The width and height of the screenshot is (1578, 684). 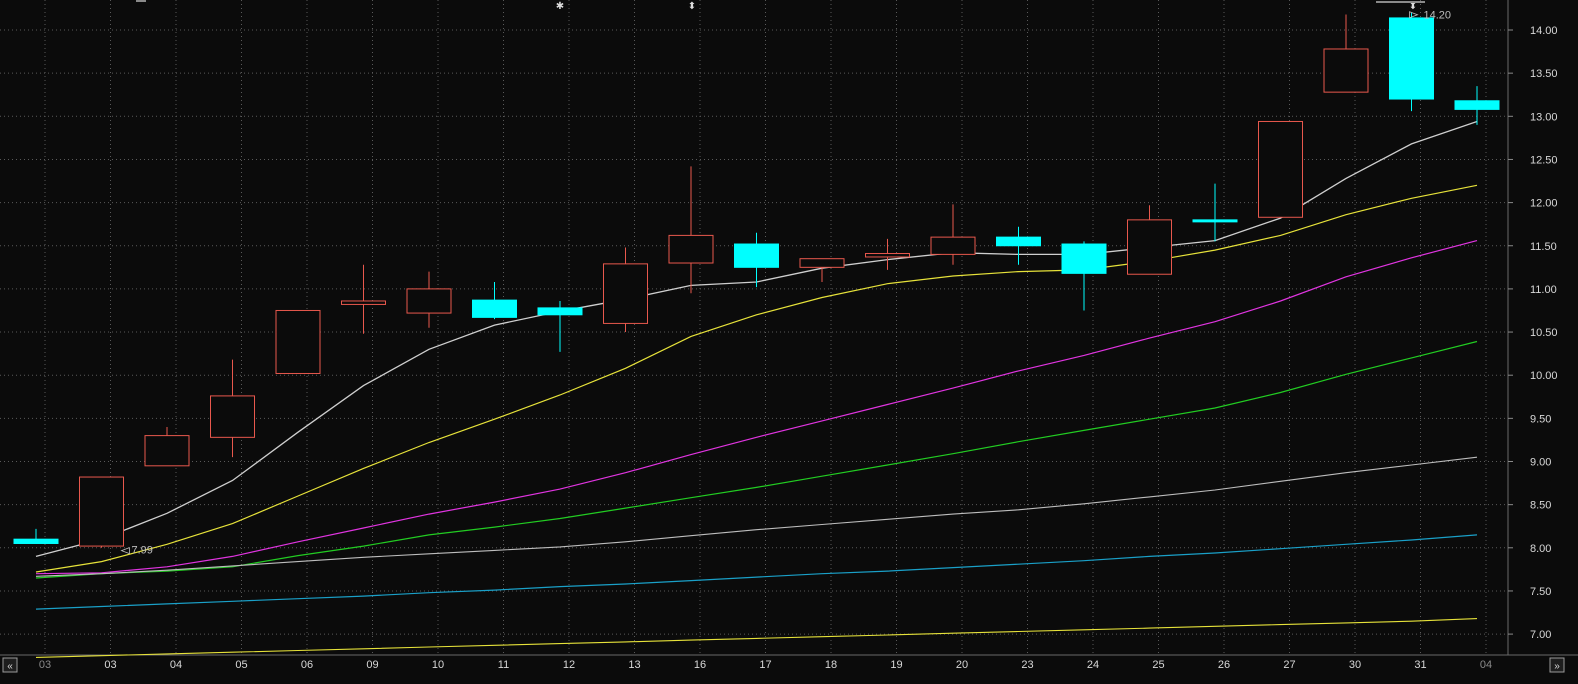 What do you see at coordinates (1355, 665) in the screenshot?
I see `x-tick-label: 30` at bounding box center [1355, 665].